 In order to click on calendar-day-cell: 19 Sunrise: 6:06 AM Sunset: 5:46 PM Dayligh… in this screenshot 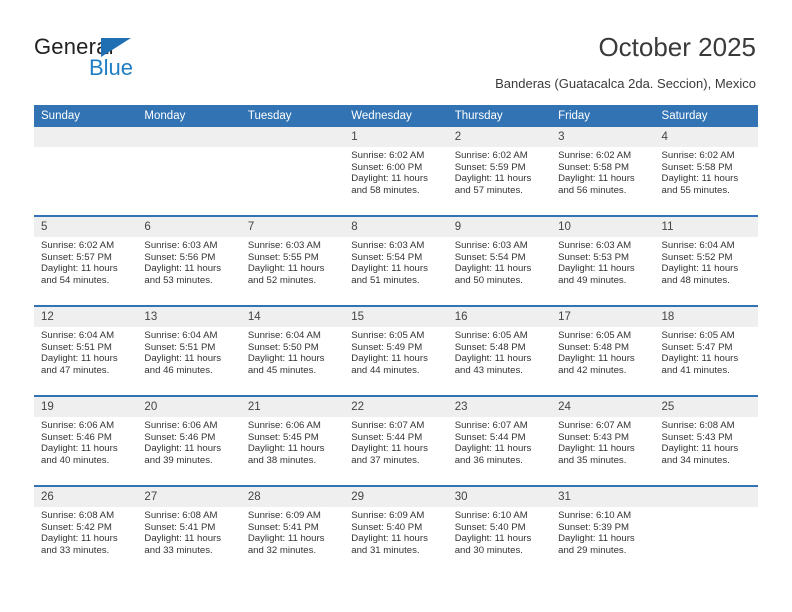, I will do `click(86, 441)`.